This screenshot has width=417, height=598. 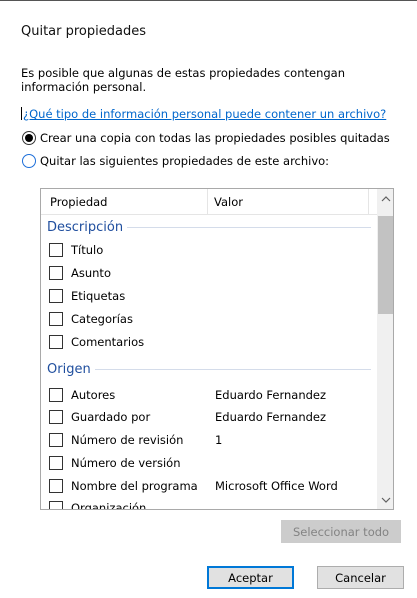 I want to click on checkbox-comentarios, so click(x=56, y=342).